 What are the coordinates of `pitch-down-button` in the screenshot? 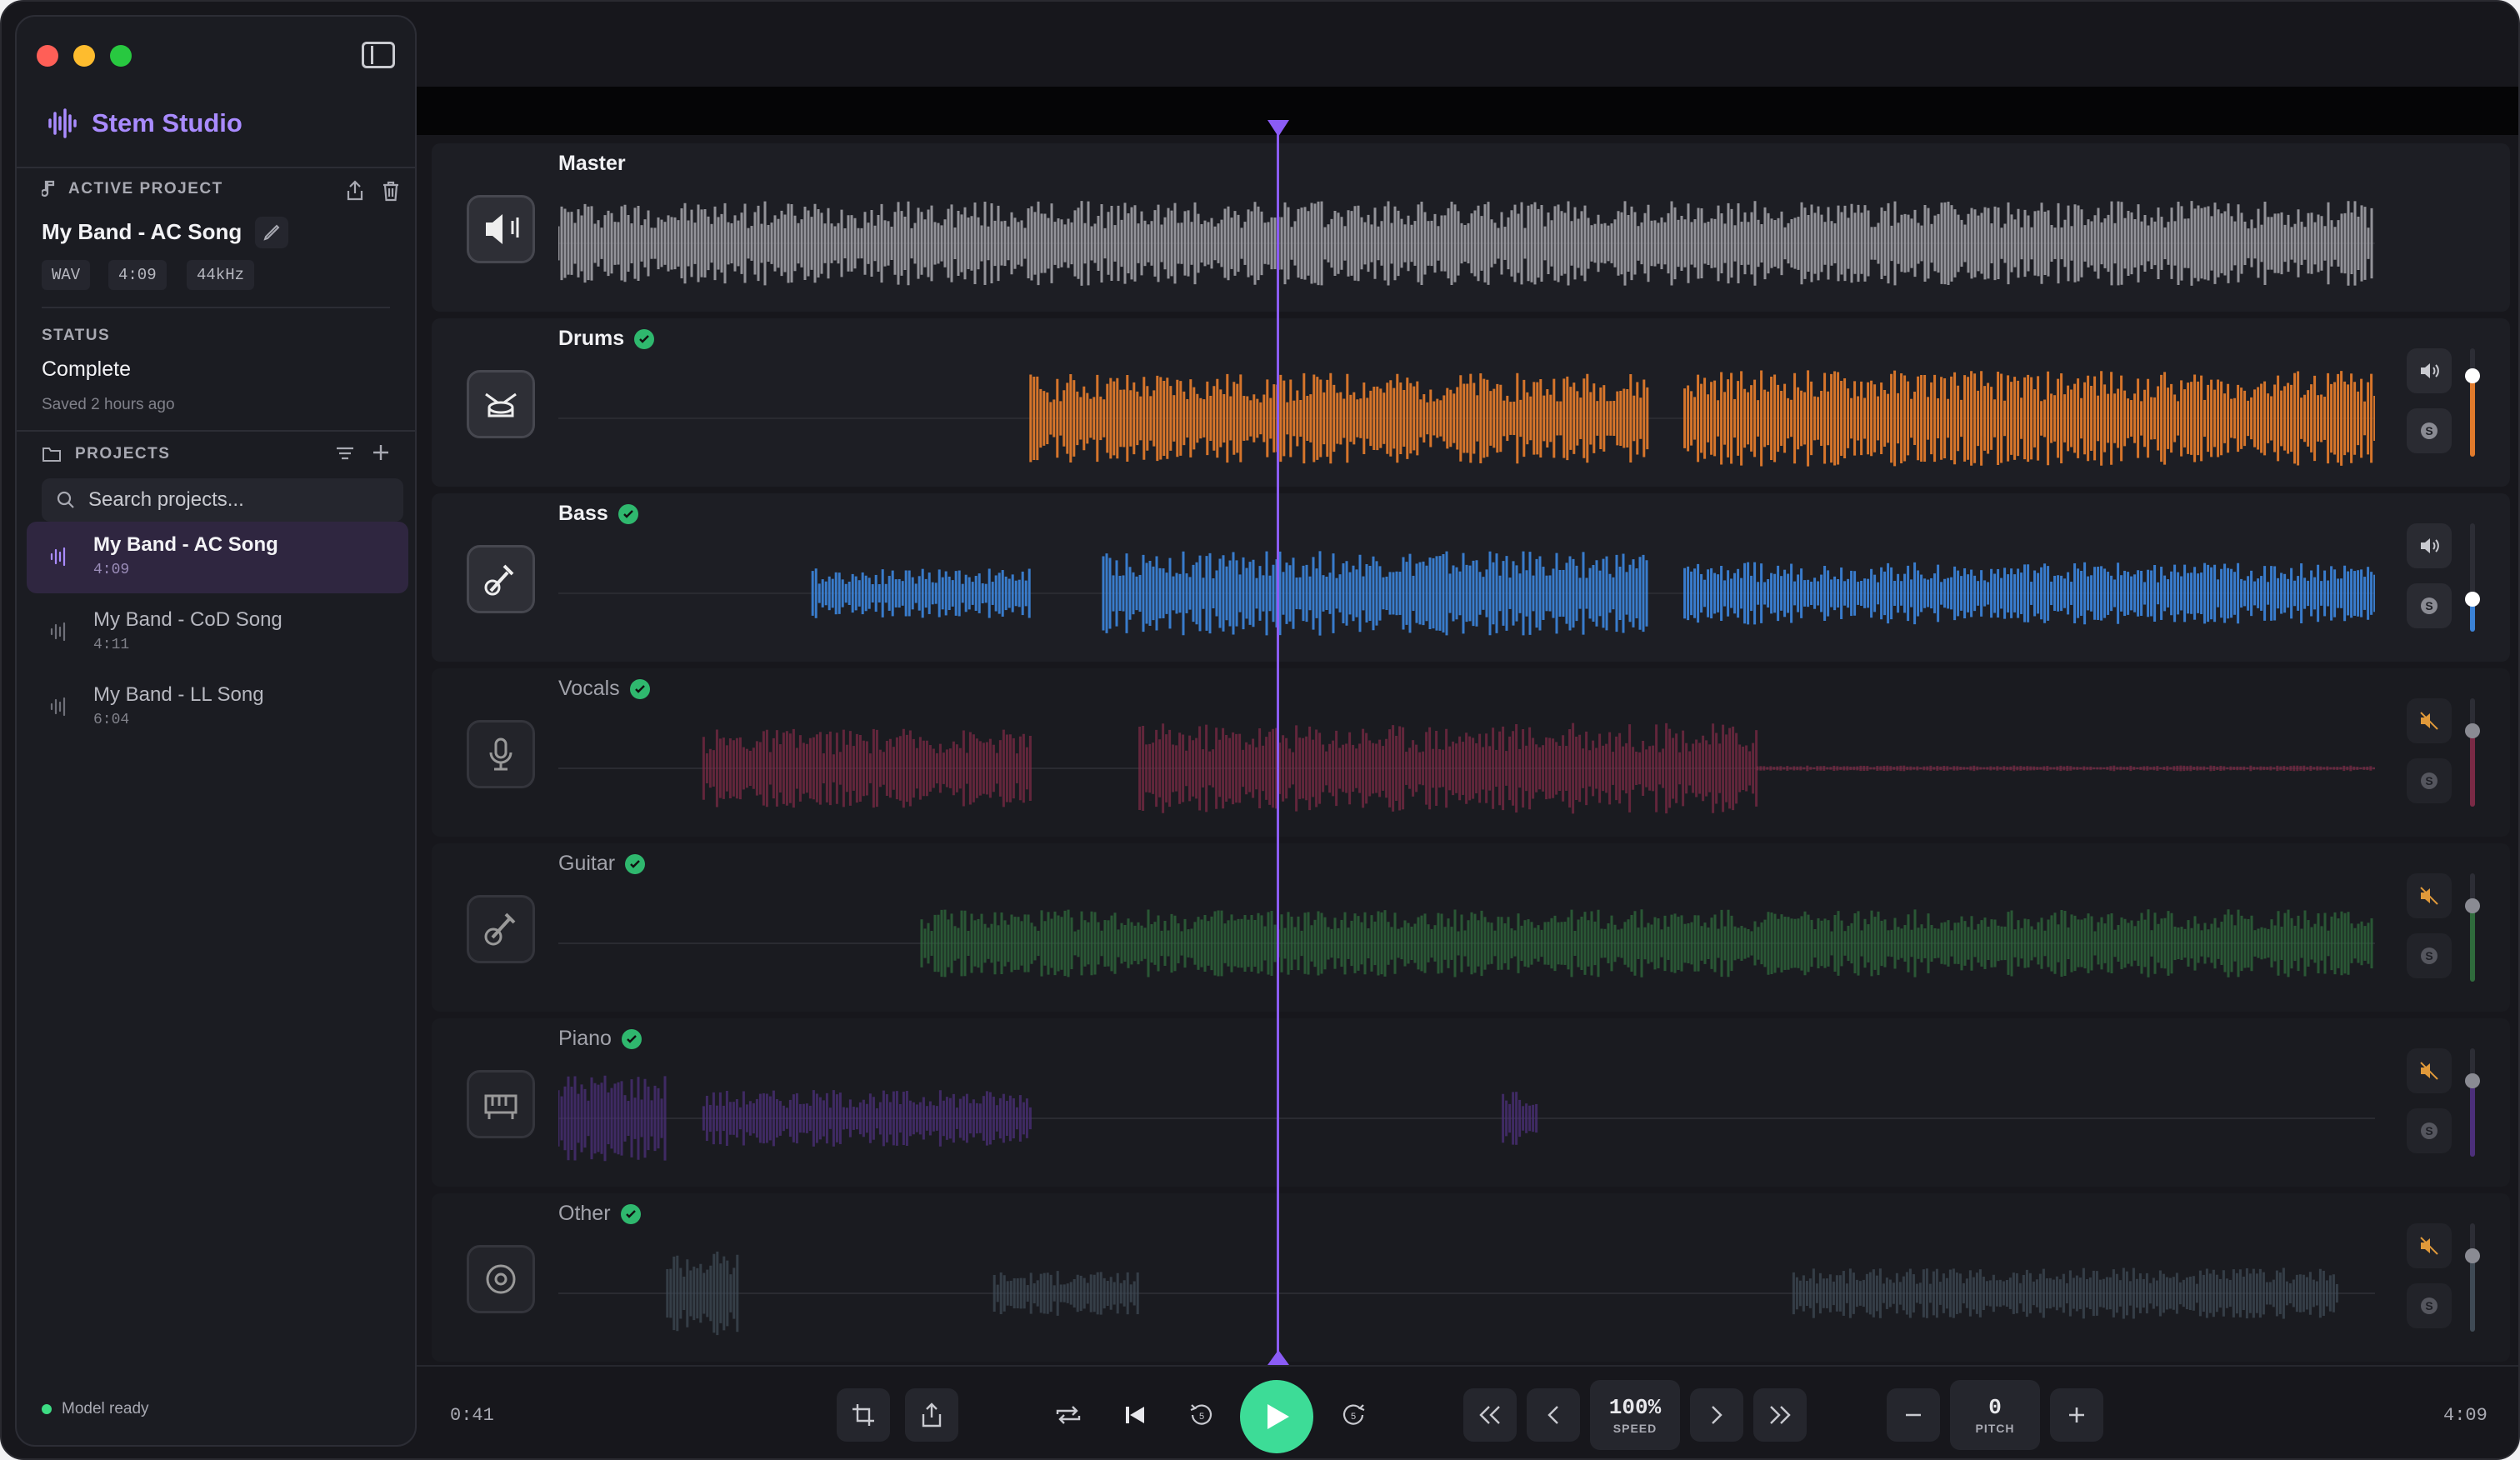 It's located at (1913, 1415).